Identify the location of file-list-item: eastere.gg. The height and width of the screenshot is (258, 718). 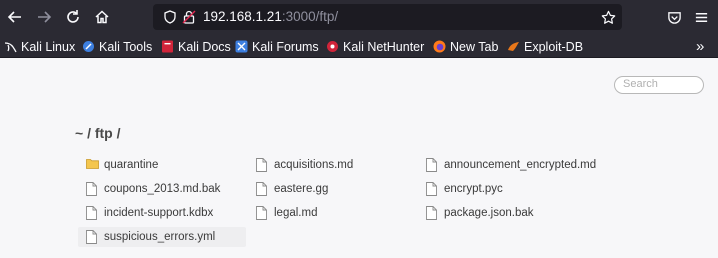
(288, 189).